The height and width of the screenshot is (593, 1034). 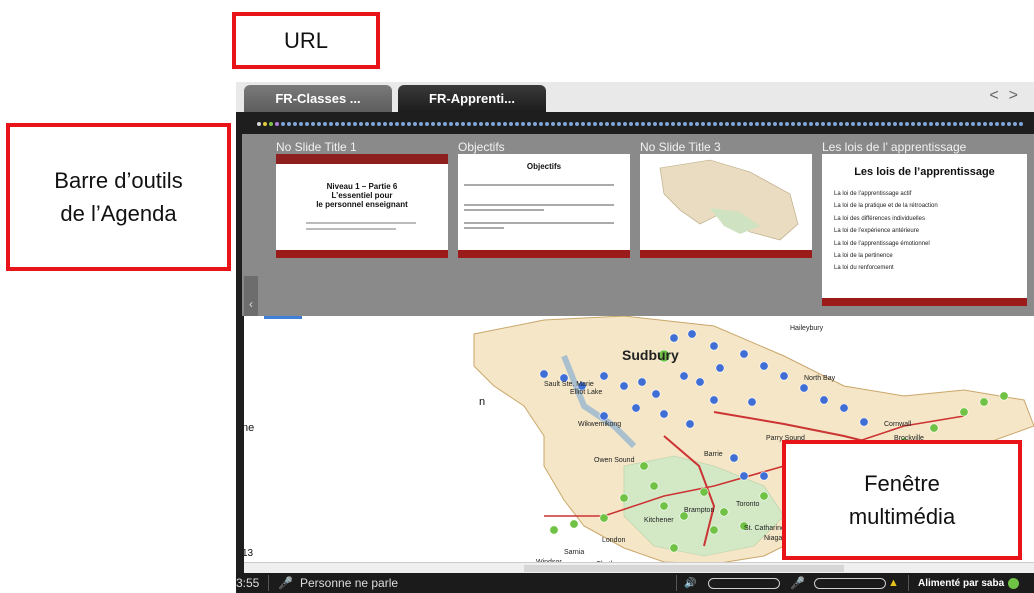 What do you see at coordinates (544, 254) in the screenshot?
I see `slide-footer` at bounding box center [544, 254].